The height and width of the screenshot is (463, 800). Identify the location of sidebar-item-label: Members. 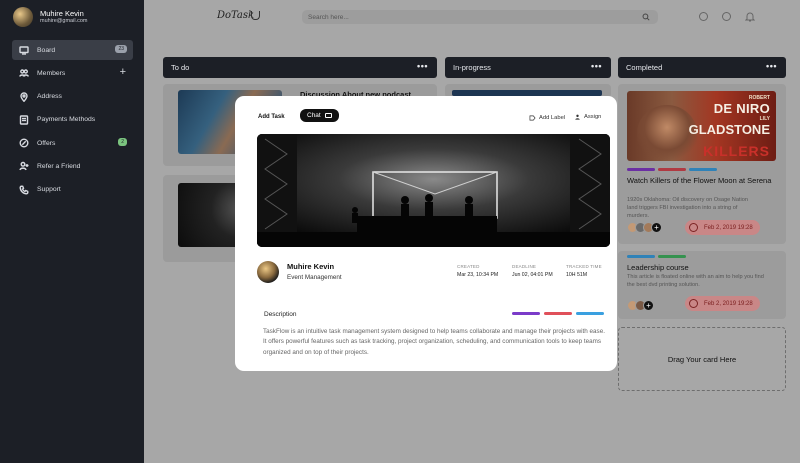
(51, 73).